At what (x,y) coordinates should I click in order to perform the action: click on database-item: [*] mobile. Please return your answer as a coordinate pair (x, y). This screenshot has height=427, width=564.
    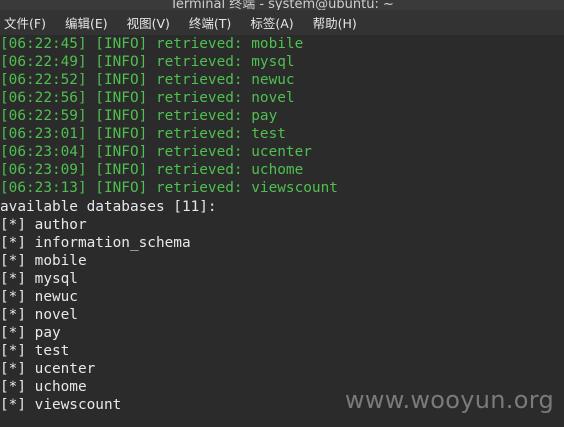
    Looking at the image, I should click on (43, 261).